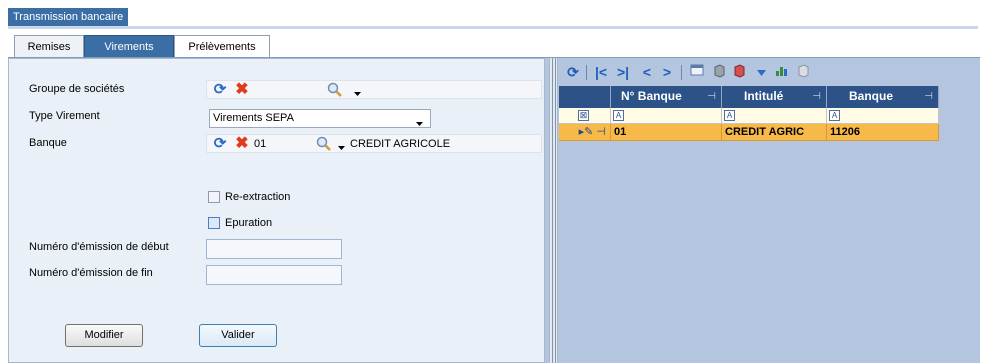 The width and height of the screenshot is (983, 363). I want to click on grid-toolbar: ⟳ |< >| < >, so click(769, 73).